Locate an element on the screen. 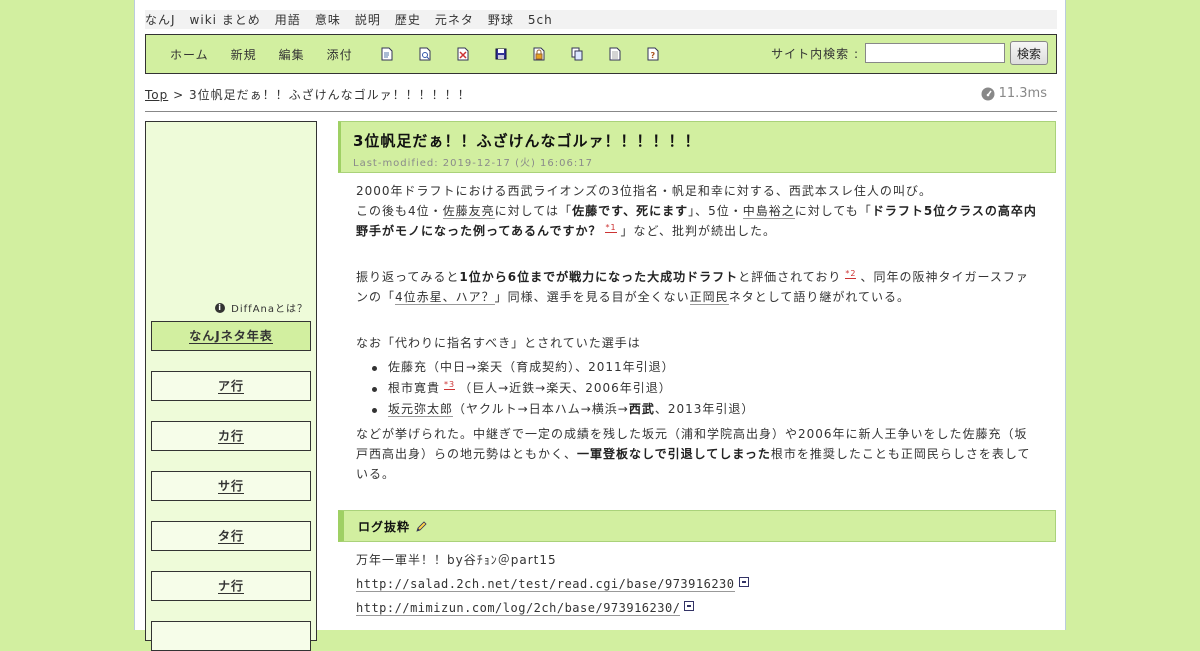 The image size is (1200, 651). text: 」など、批判が続出した。 is located at coordinates (698, 231).